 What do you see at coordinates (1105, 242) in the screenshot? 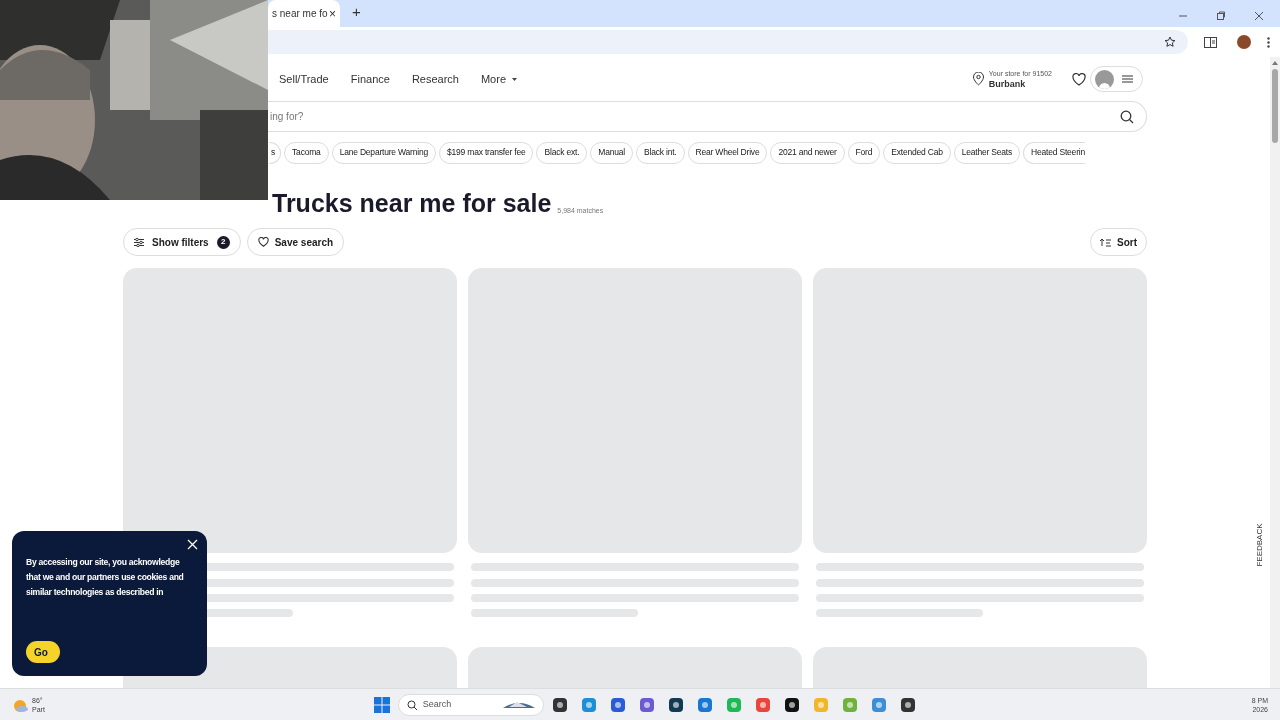
I see `sort-icon` at bounding box center [1105, 242].